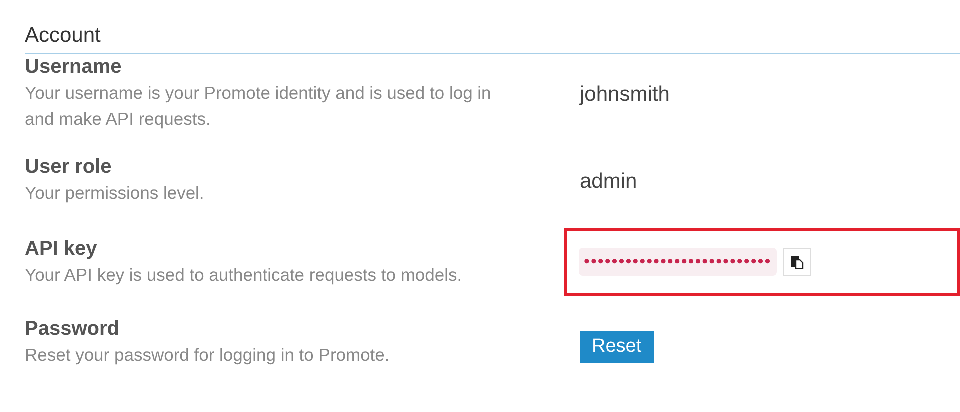  Describe the element at coordinates (63, 36) in the screenshot. I see `section-title: Account` at that location.